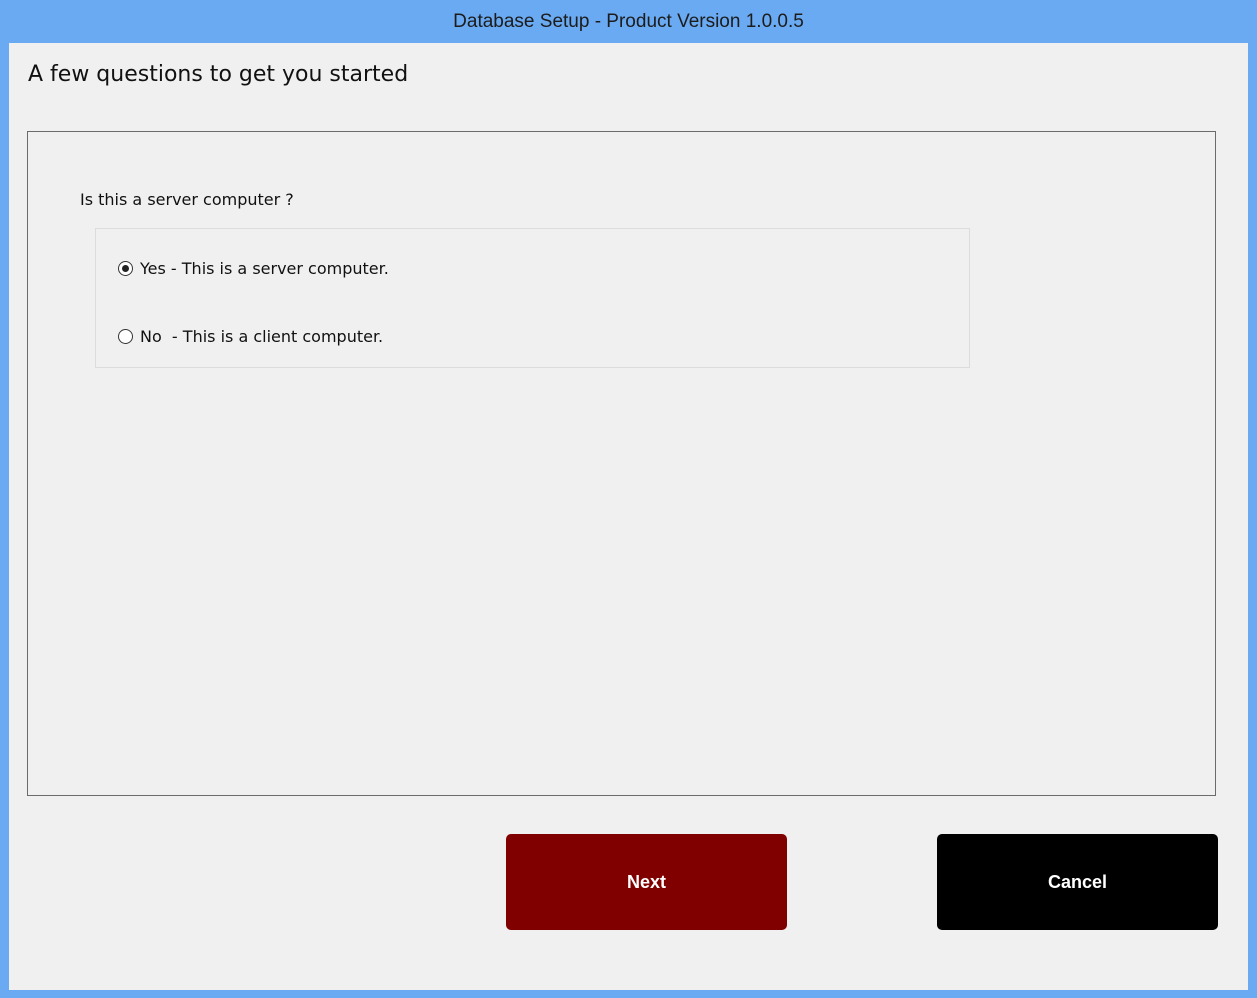  I want to click on radio-button-yes, so click(125, 268).